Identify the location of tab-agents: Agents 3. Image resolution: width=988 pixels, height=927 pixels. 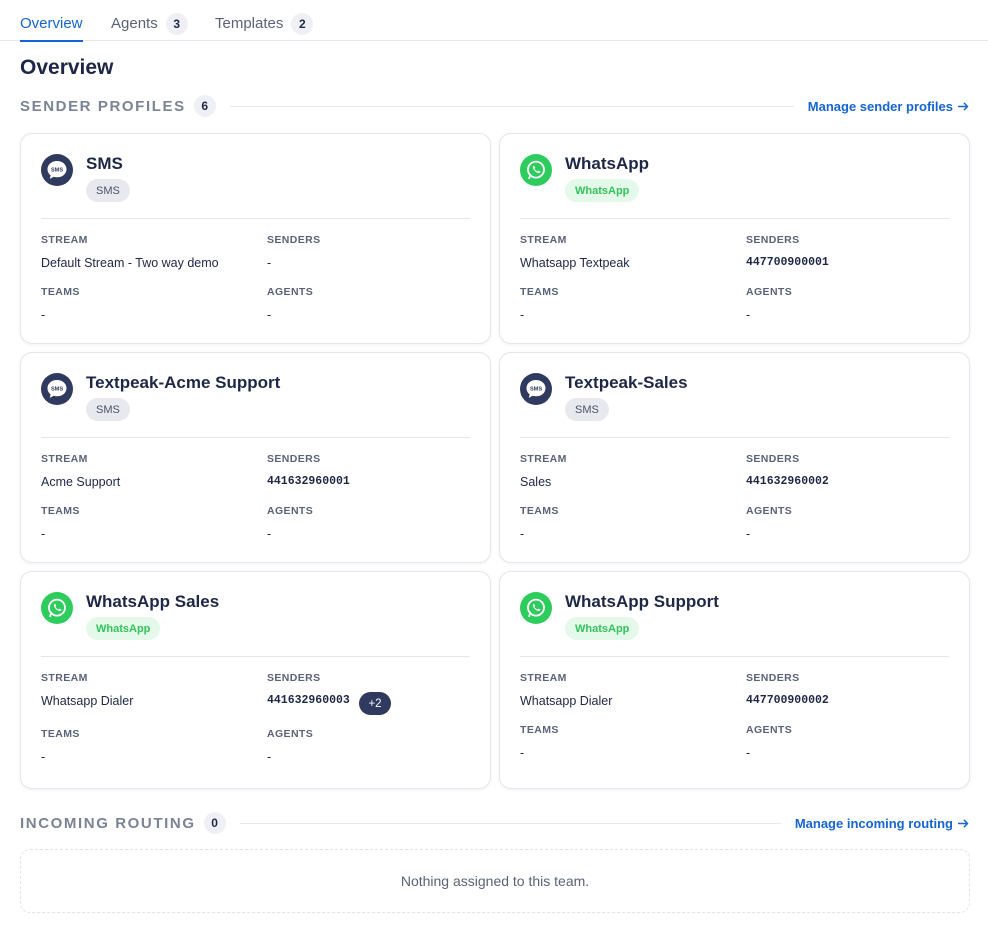
(149, 23).